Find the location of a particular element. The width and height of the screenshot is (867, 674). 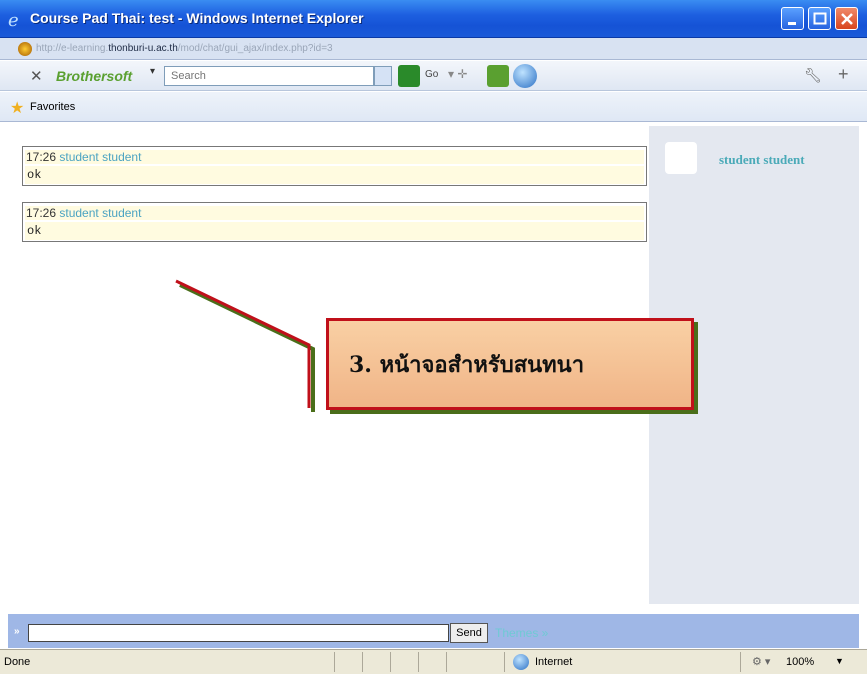

internet-zone-icon is located at coordinates (521, 662).